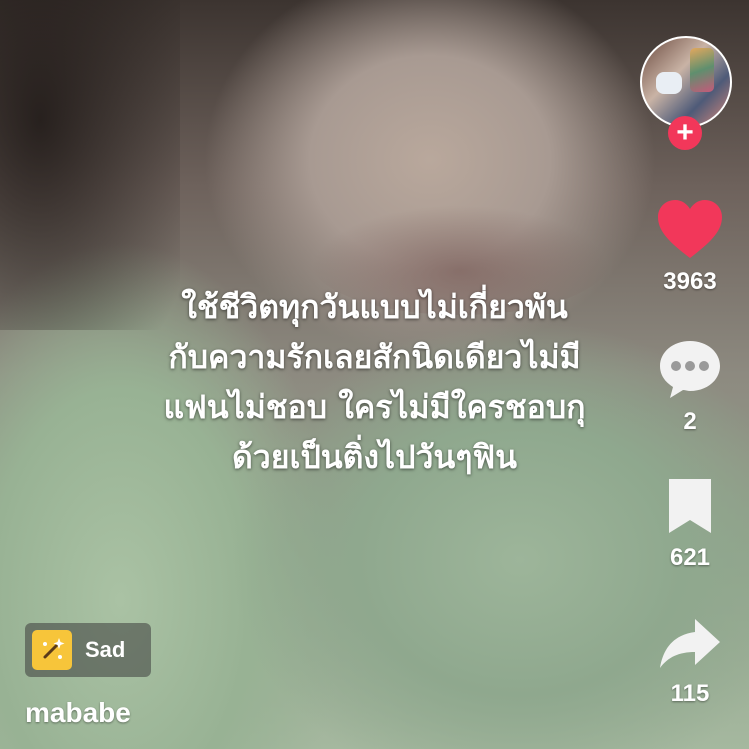 The width and height of the screenshot is (749, 749). I want to click on like-button: 3963, so click(690, 247).